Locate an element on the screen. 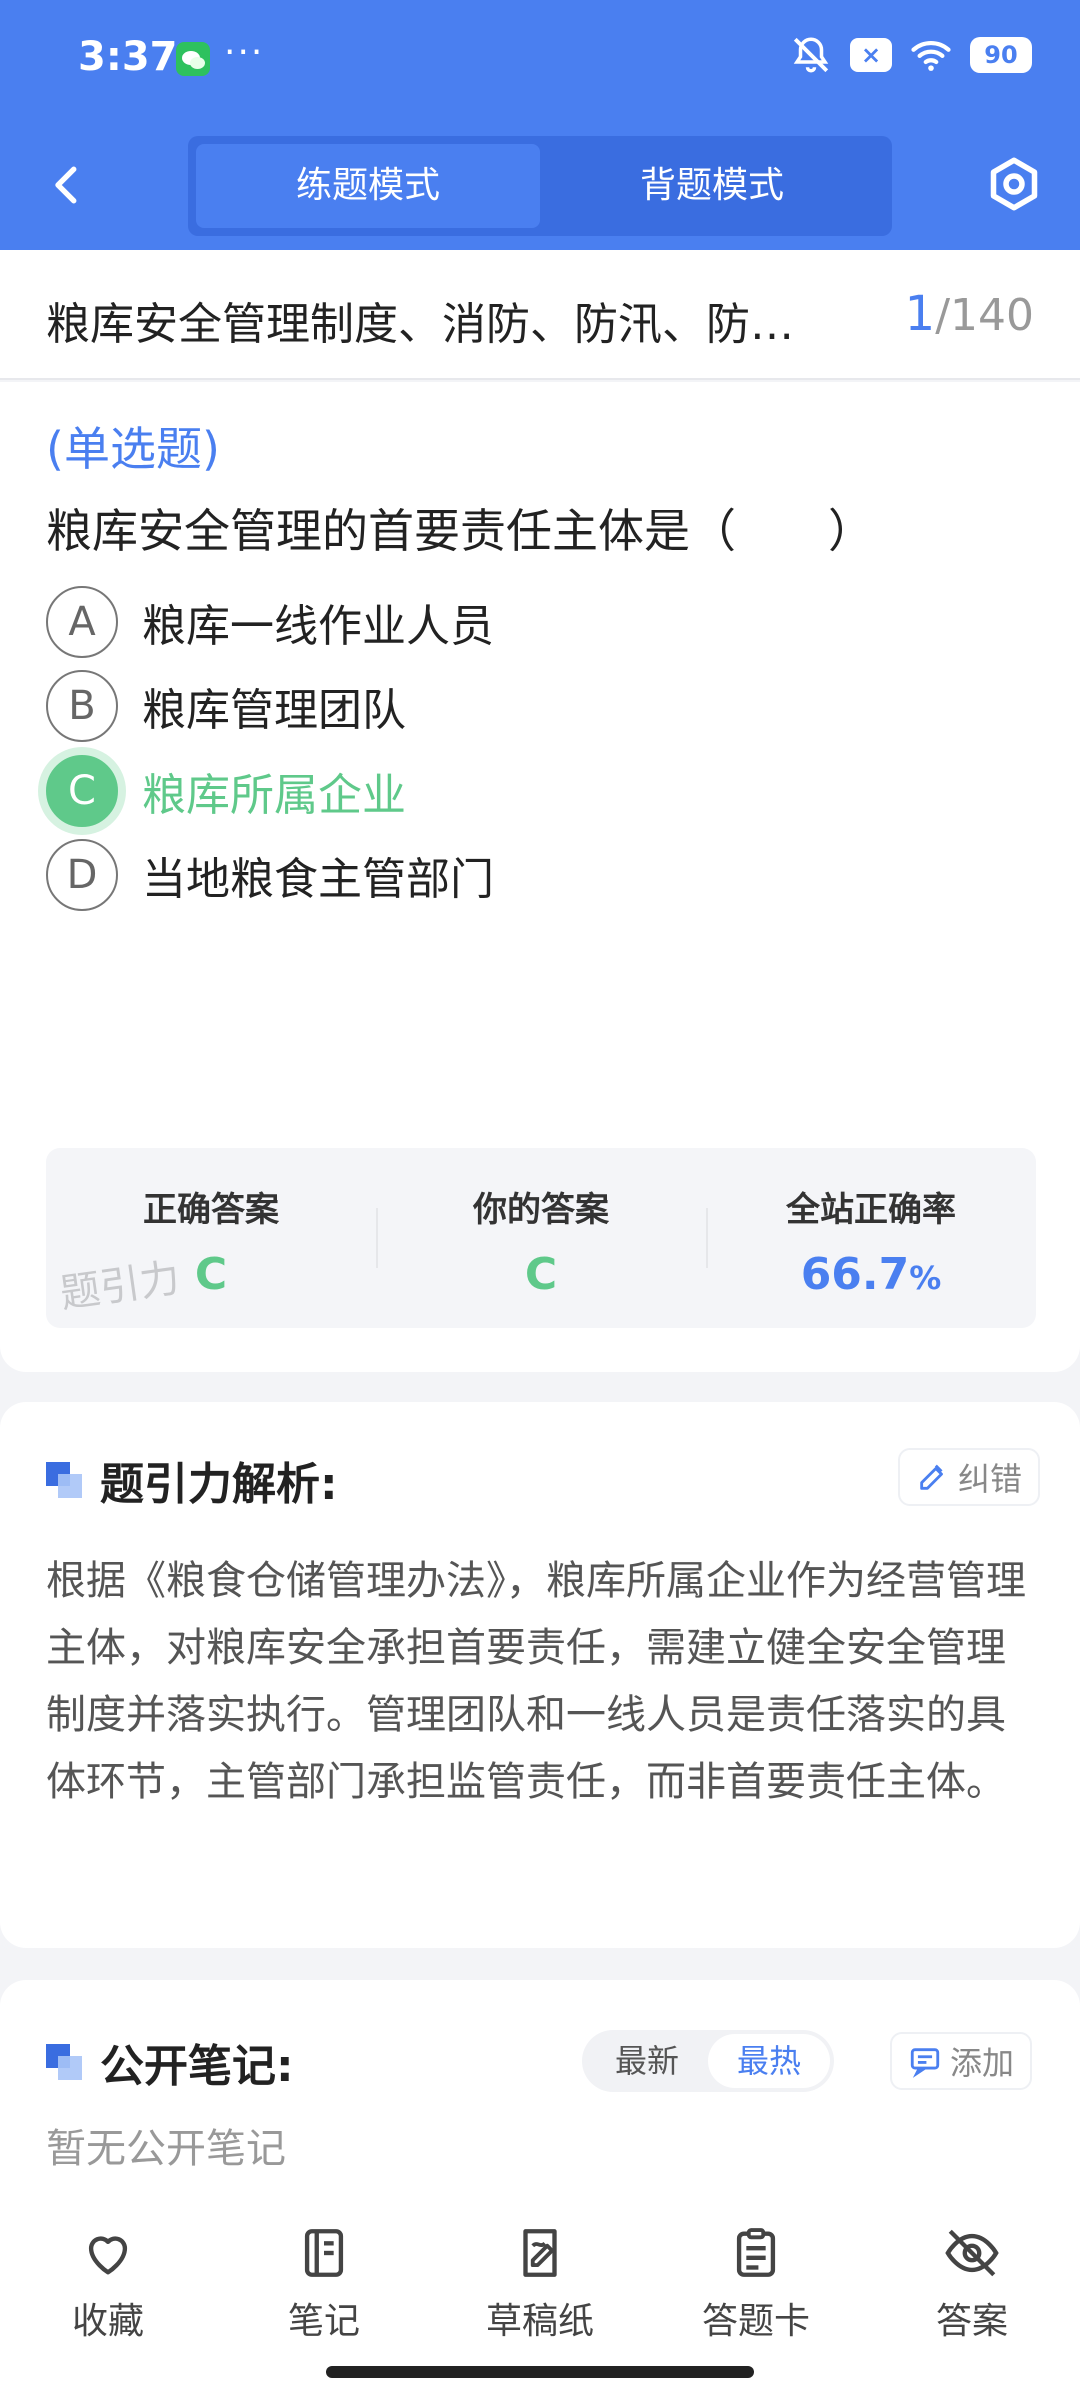 This screenshot has width=1080, height=2400. sort-hottest: 最热 is located at coordinates (769, 2061).